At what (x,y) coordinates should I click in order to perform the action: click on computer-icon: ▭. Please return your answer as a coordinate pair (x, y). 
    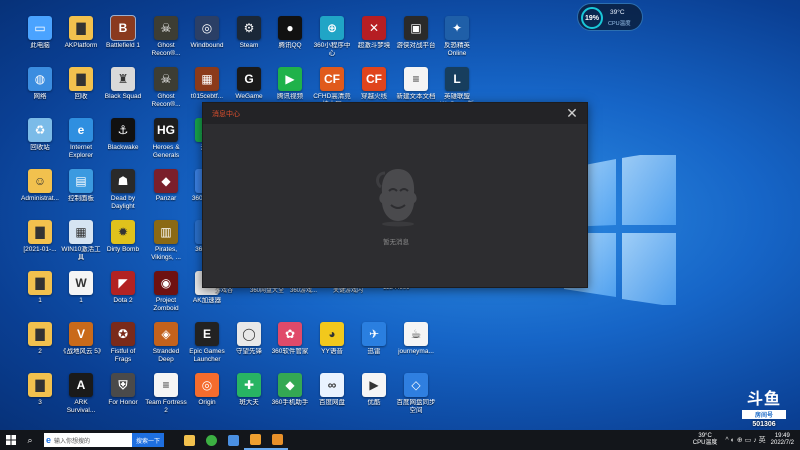
    Looking at the image, I should click on (40, 28).